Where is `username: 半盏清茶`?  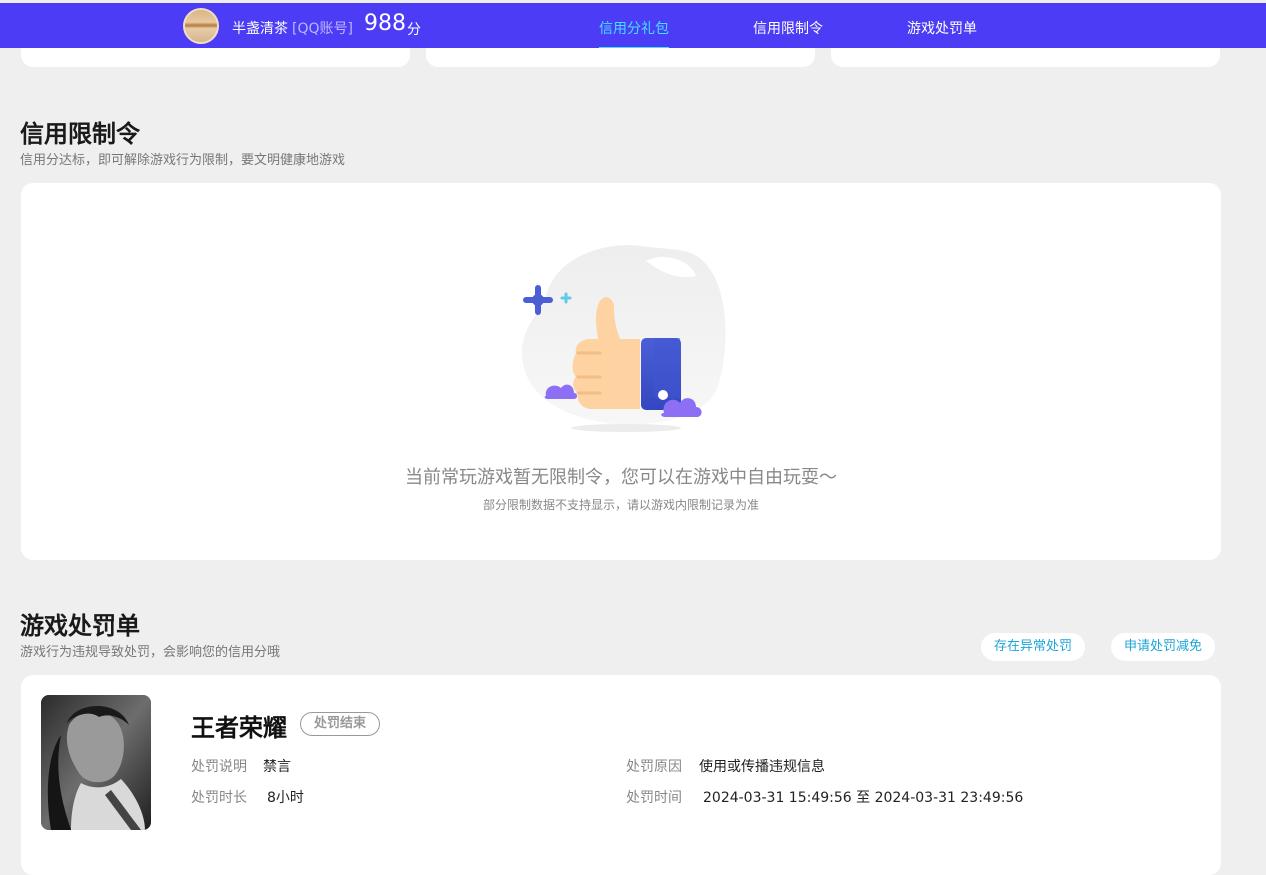 username: 半盏清茶 is located at coordinates (260, 29).